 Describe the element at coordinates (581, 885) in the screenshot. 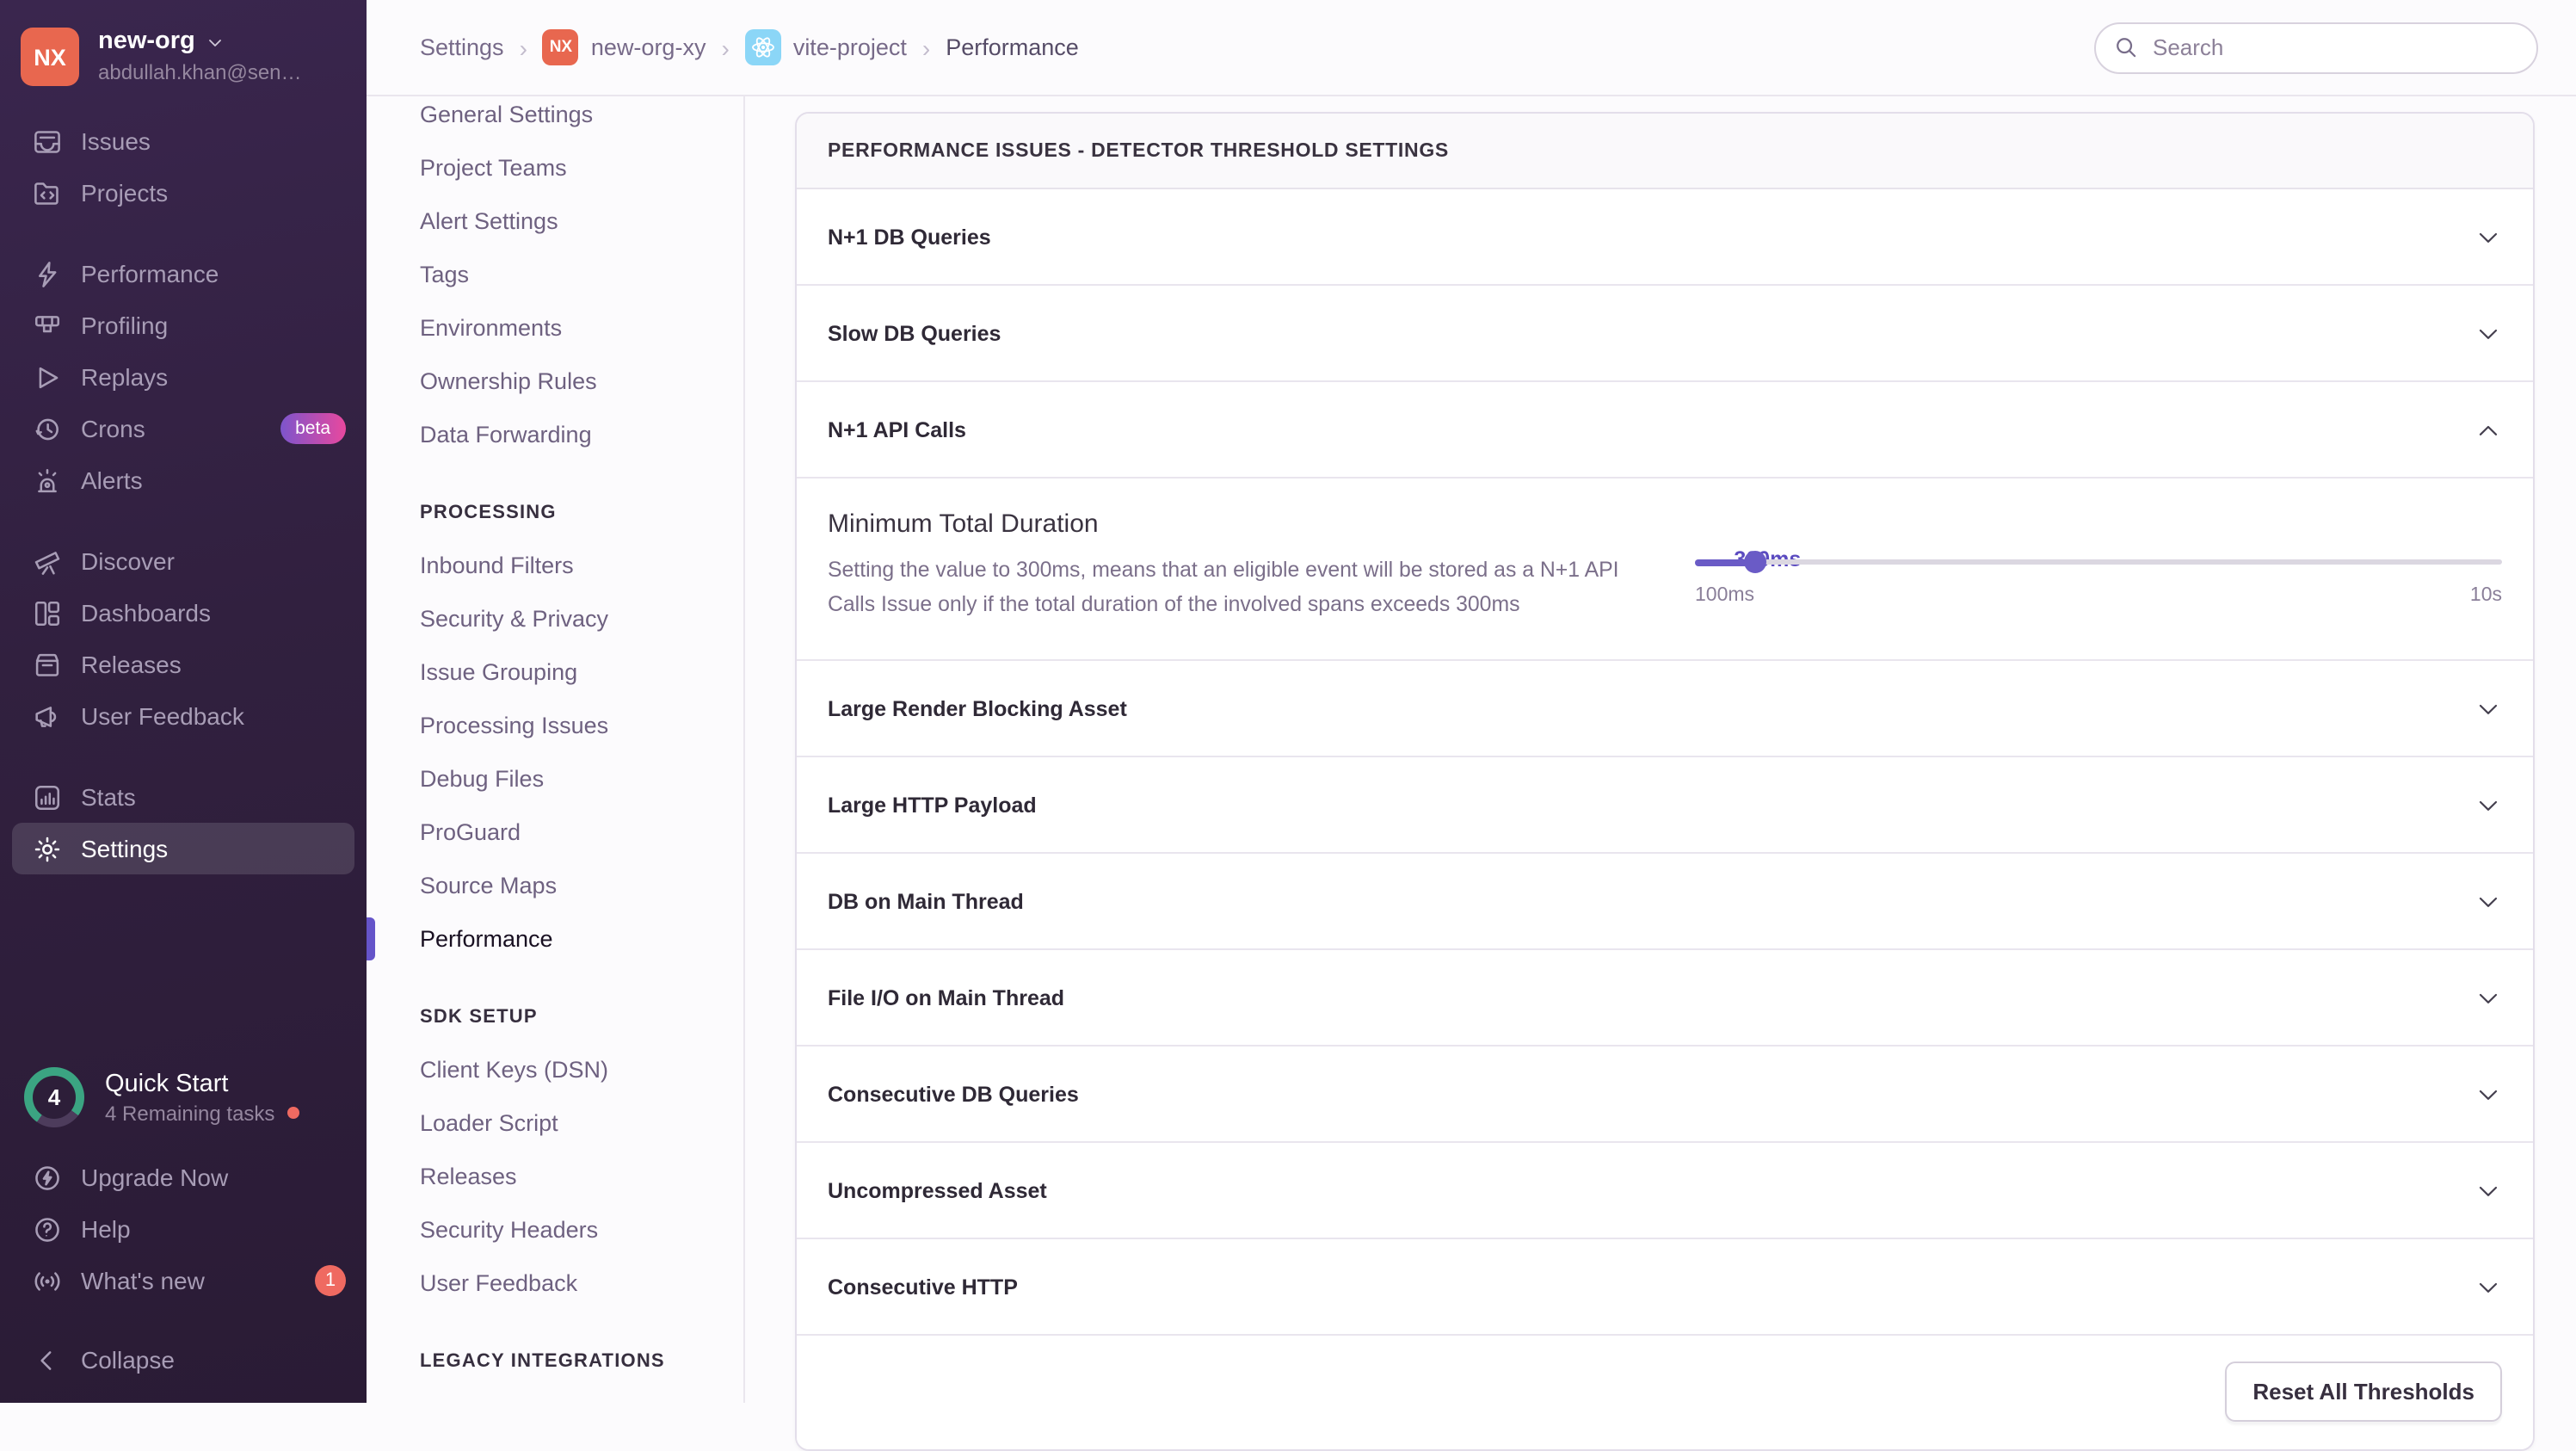

I see `settings-nav-source-maps: Source Maps` at that location.